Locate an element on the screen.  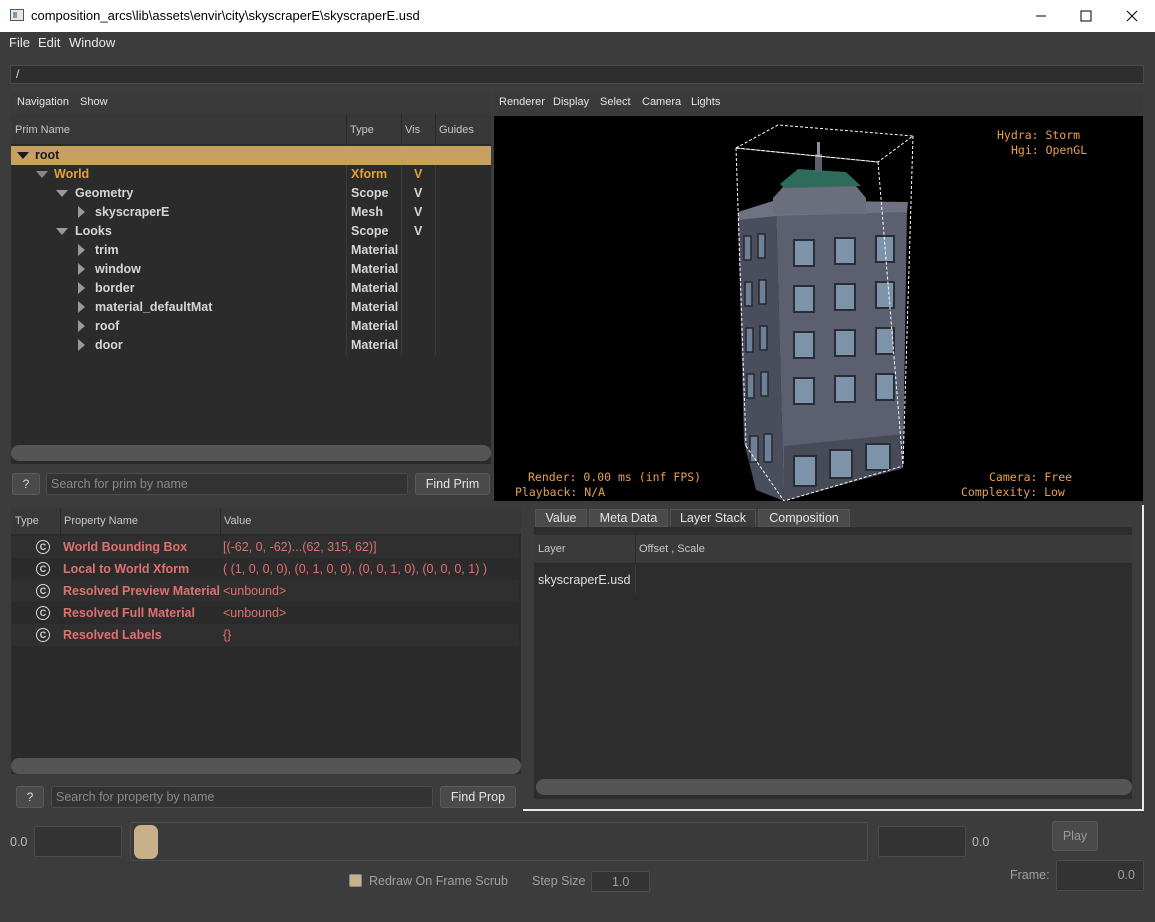
hud-renderer: Hydra: Storm is located at coordinates (1039, 135).